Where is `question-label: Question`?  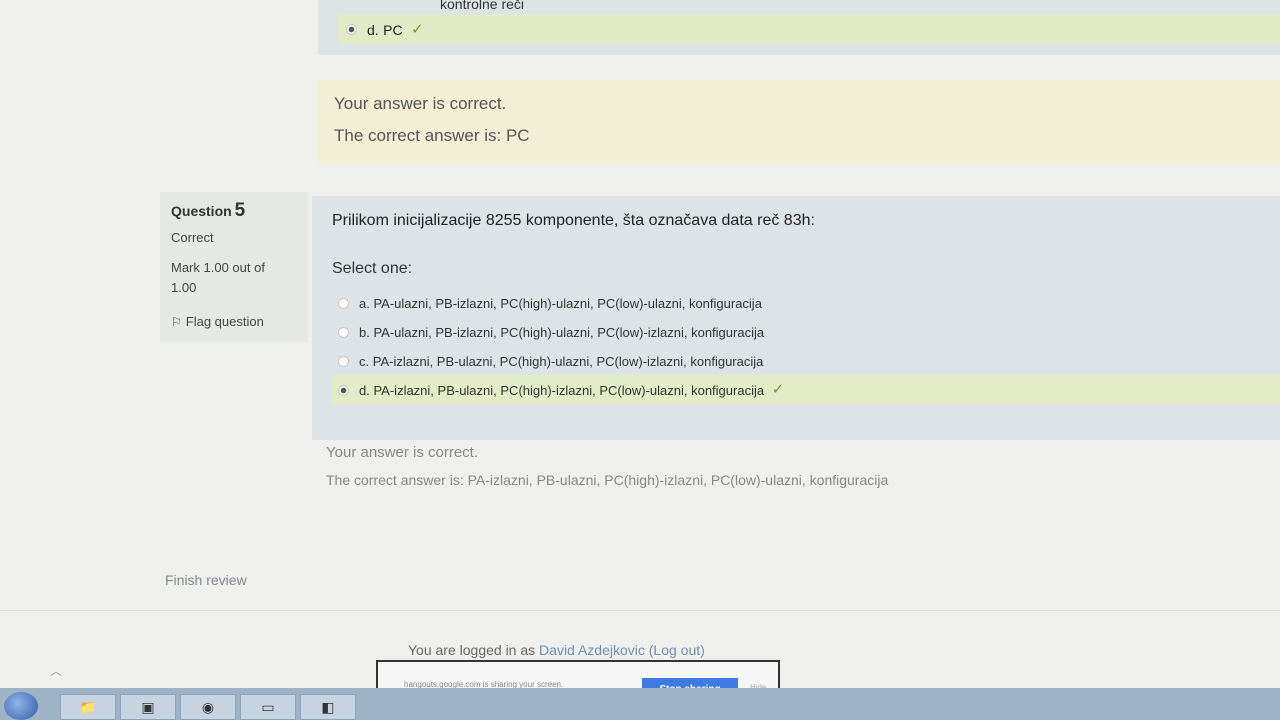
question-label: Question is located at coordinates (201, 211).